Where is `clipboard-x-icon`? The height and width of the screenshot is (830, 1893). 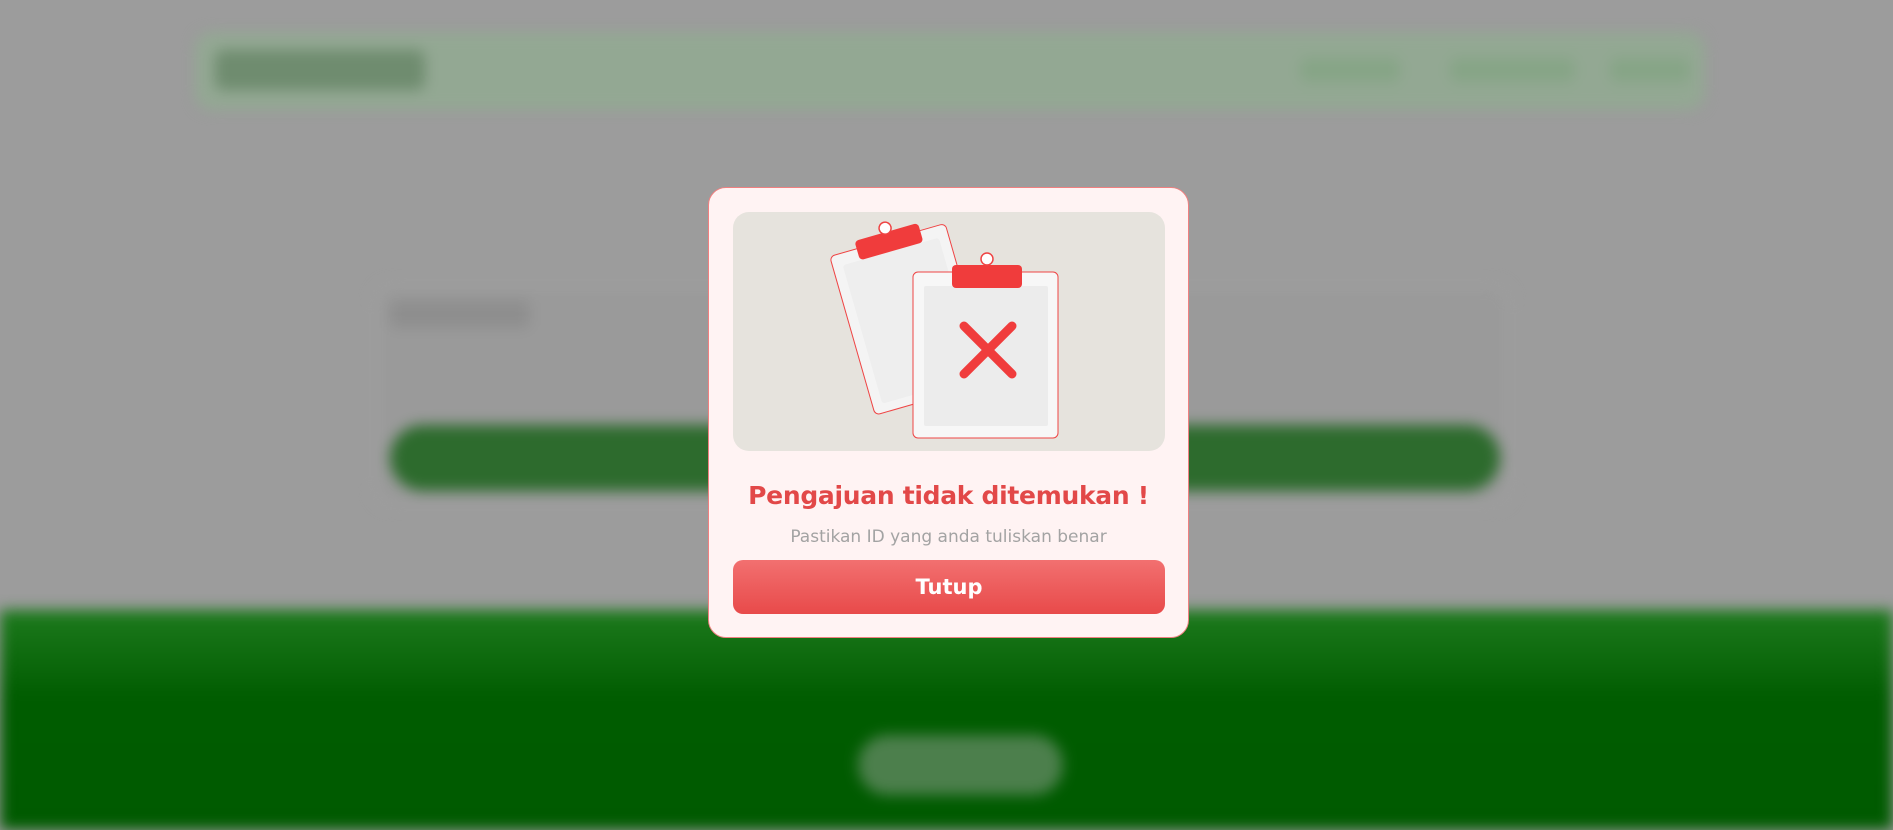
clipboard-x-icon is located at coordinates (949, 331).